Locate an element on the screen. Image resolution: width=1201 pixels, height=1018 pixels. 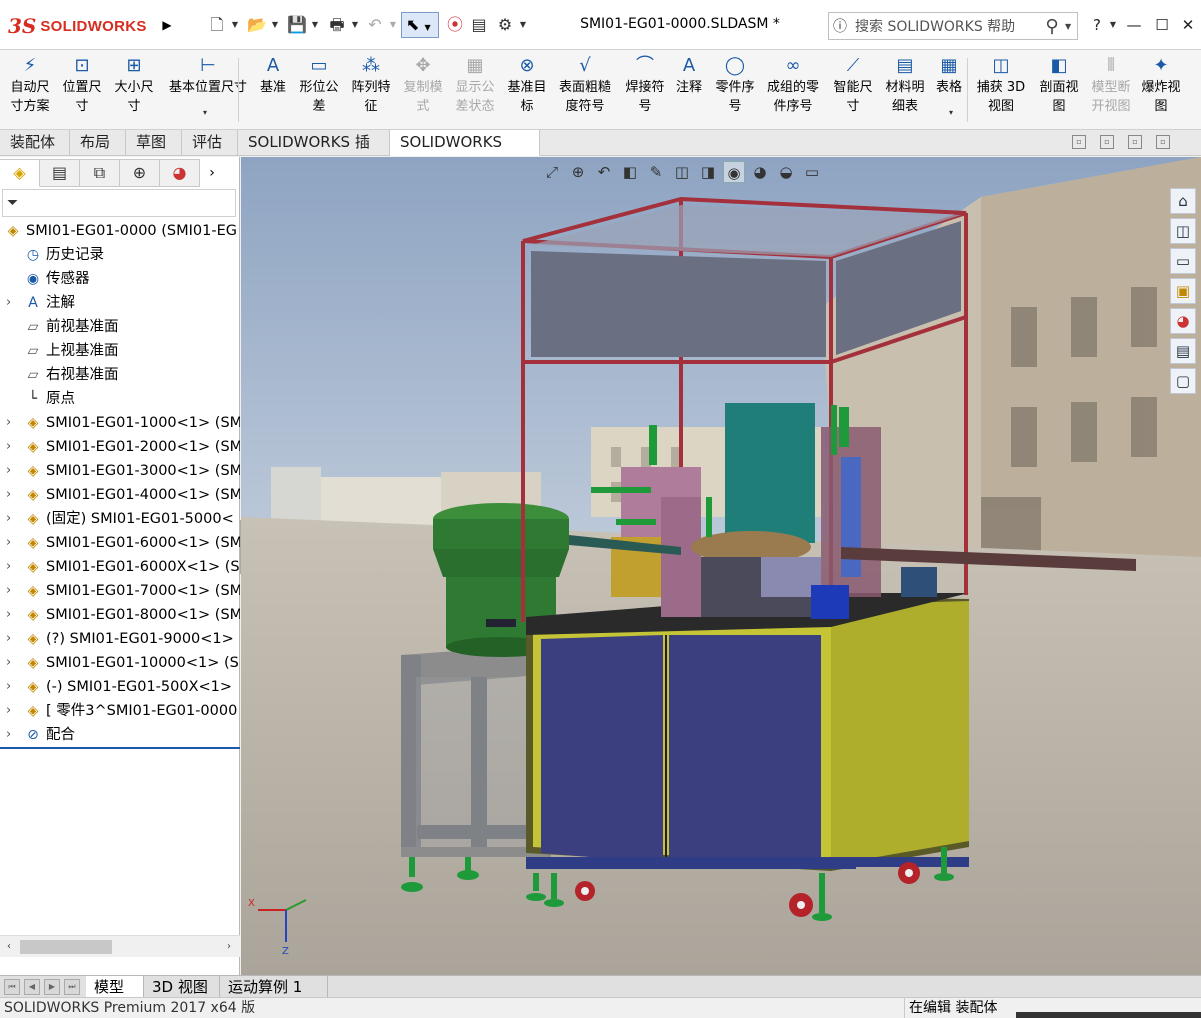
command-datum-target-button: ⊗ 基准目 标 is located at coordinates (527, 90).